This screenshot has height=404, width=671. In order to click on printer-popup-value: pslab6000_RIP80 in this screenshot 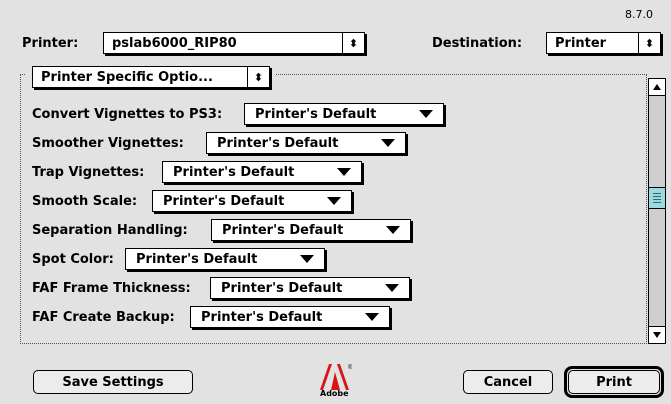, I will do `click(174, 43)`.